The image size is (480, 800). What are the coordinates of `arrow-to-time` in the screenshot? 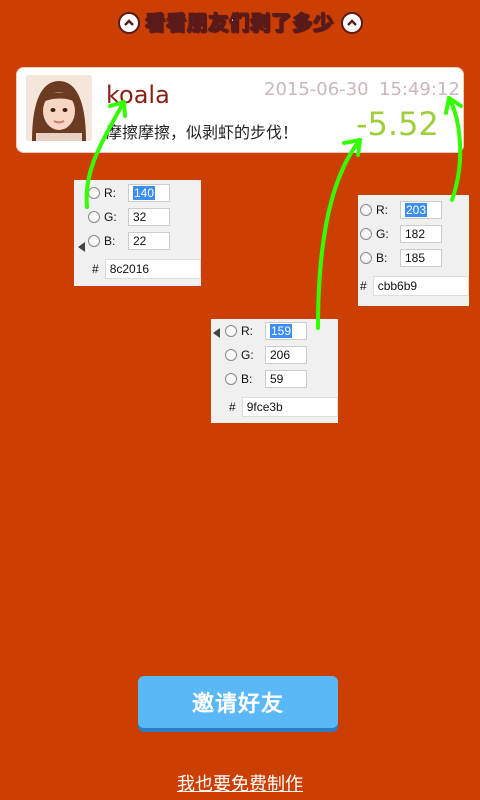 It's located at (455, 149).